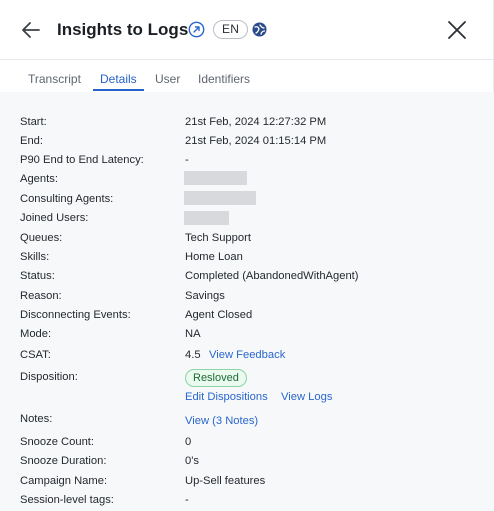 Image resolution: width=494 pixels, height=511 pixels. Describe the element at coordinates (31, 30) in the screenshot. I see `back-arrow-icon` at that location.